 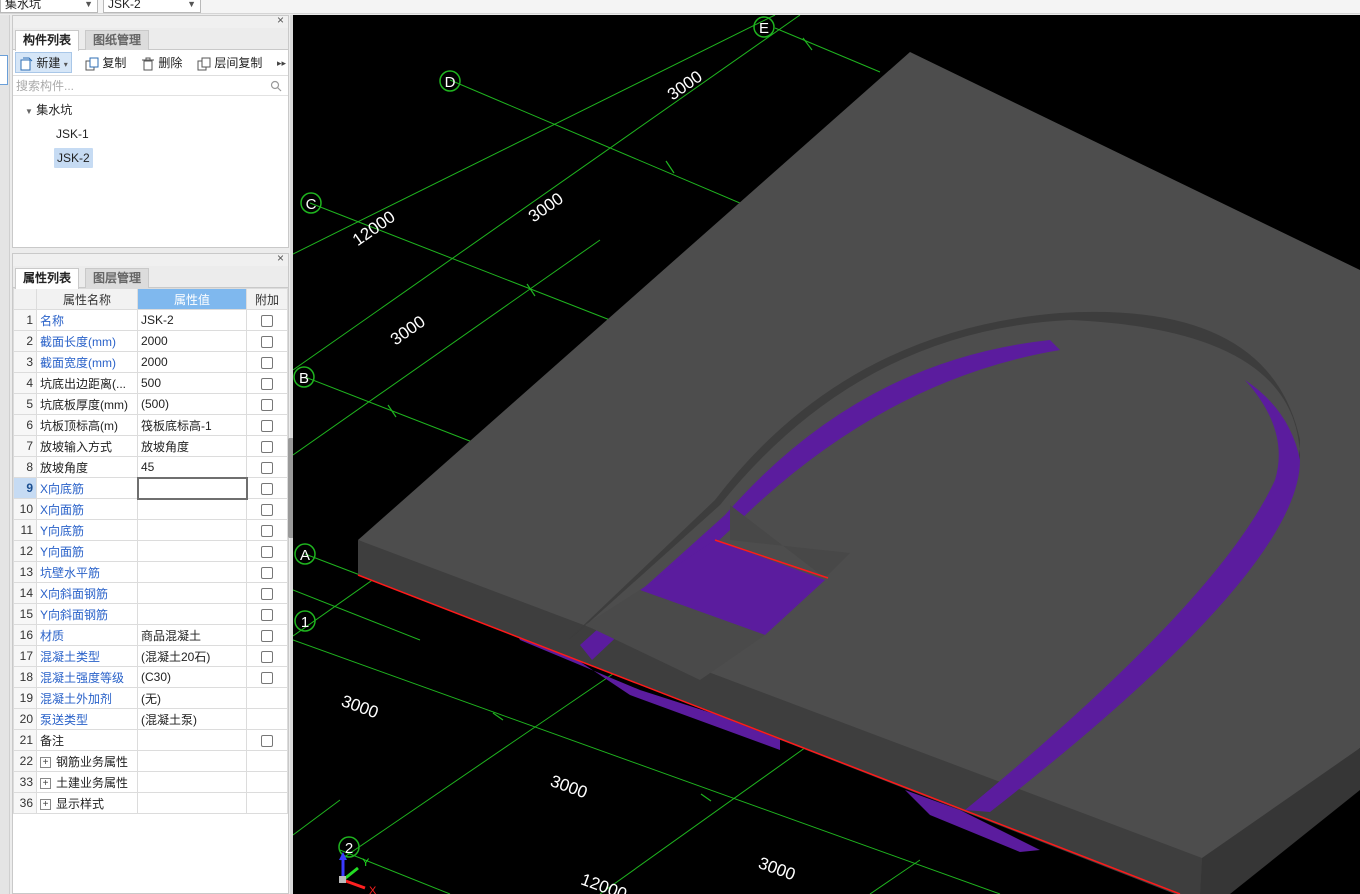 What do you see at coordinates (25, 719) in the screenshot?
I see `row-number: 20` at bounding box center [25, 719].